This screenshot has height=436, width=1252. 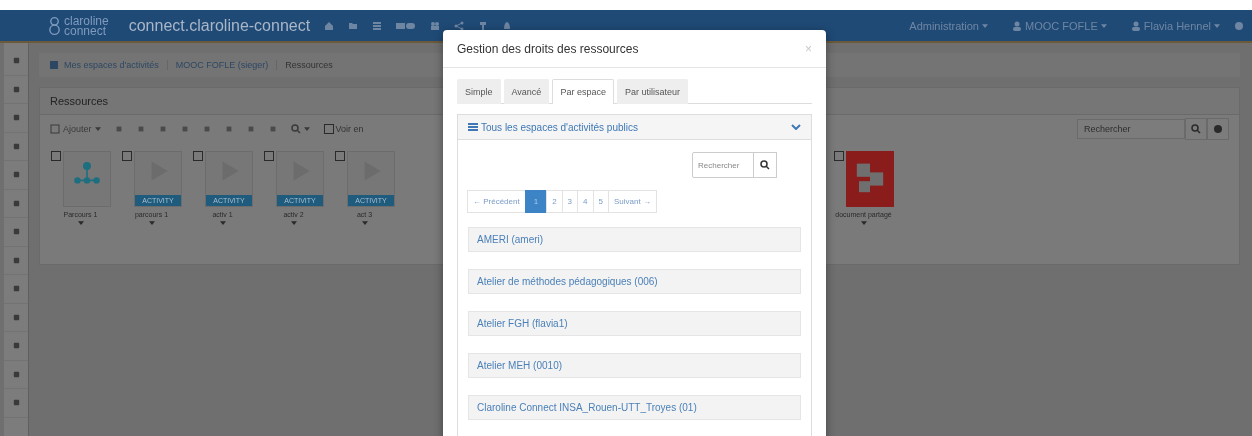 I want to click on workspace-item: AMERI (ameri), so click(x=634, y=239).